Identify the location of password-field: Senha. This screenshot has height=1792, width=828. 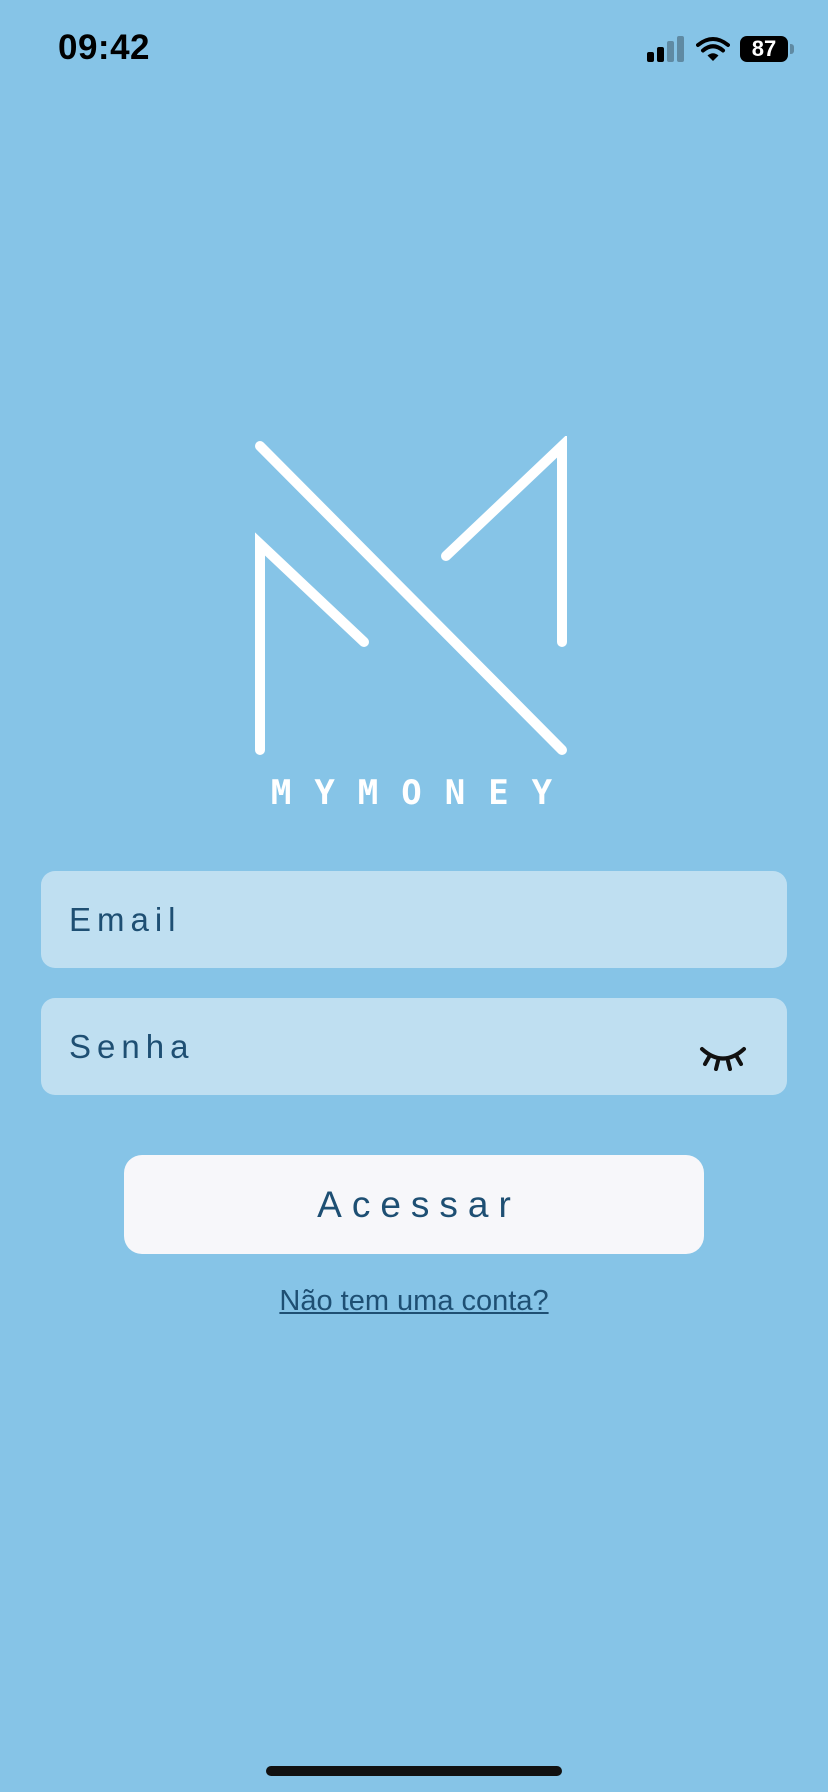
(414, 1046).